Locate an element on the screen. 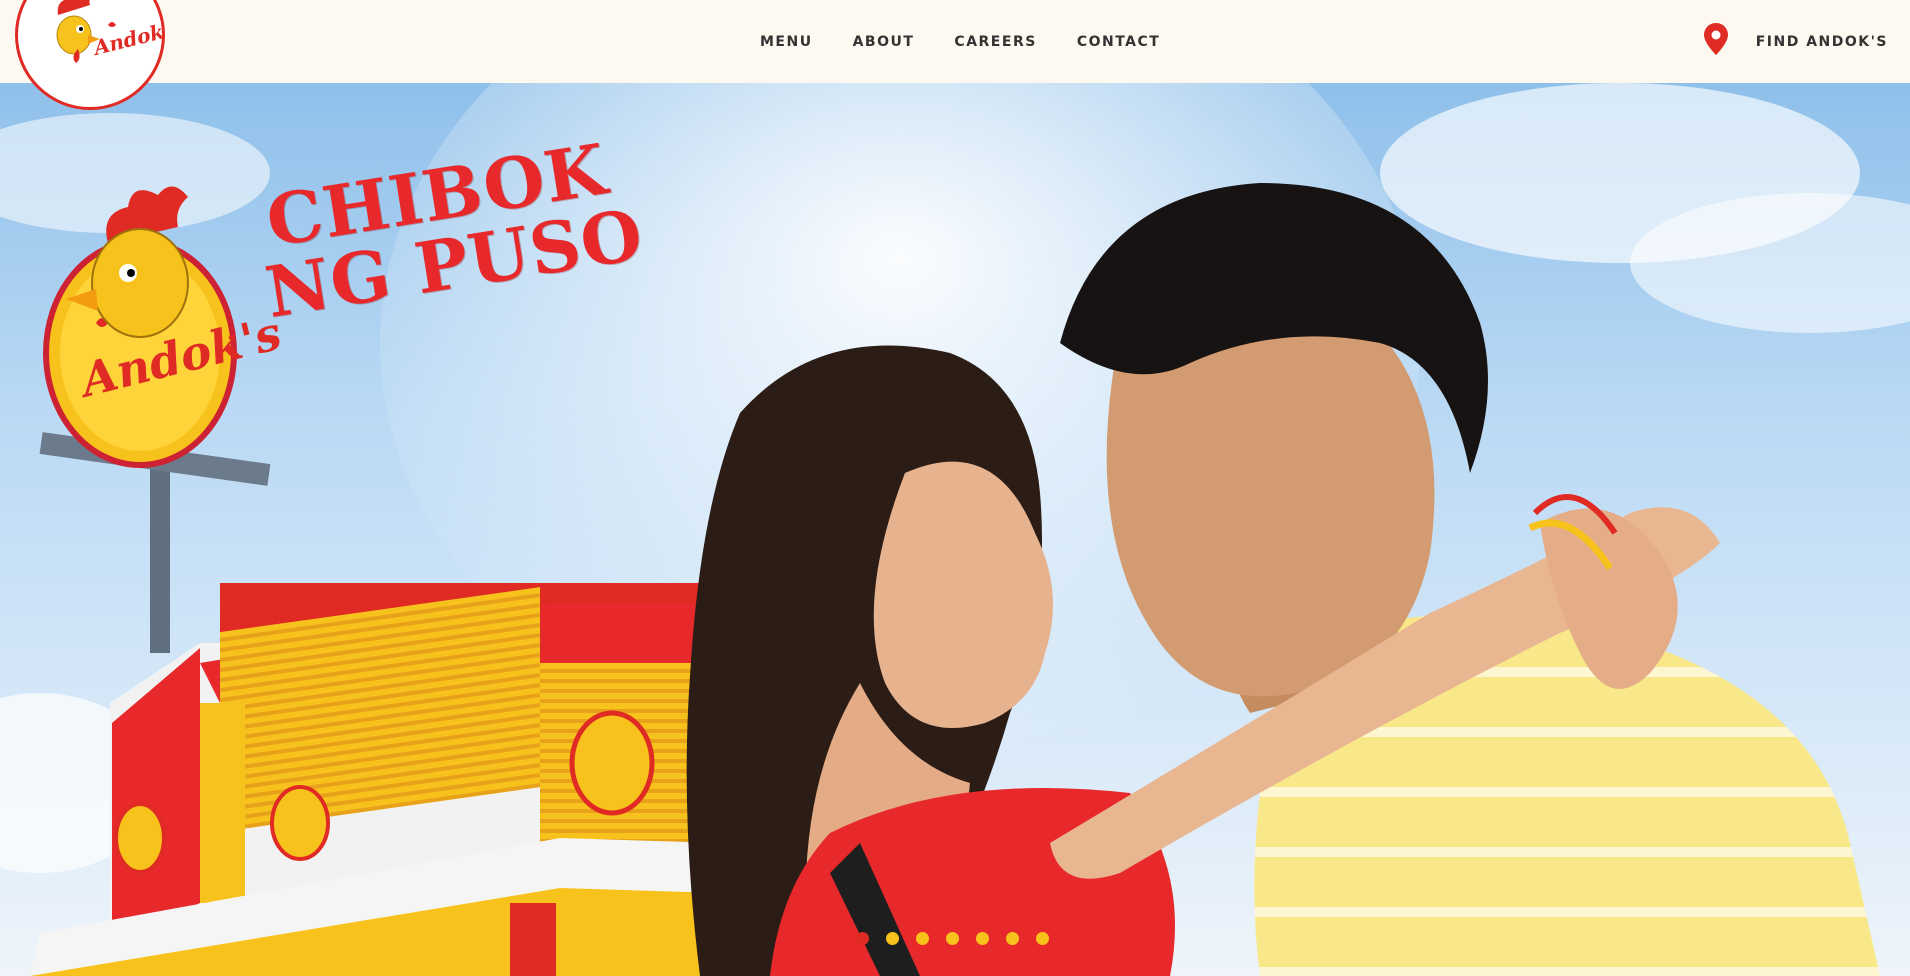 Image resolution: width=1910 pixels, height=976 pixels. carousel-pagination is located at coordinates (952, 938).